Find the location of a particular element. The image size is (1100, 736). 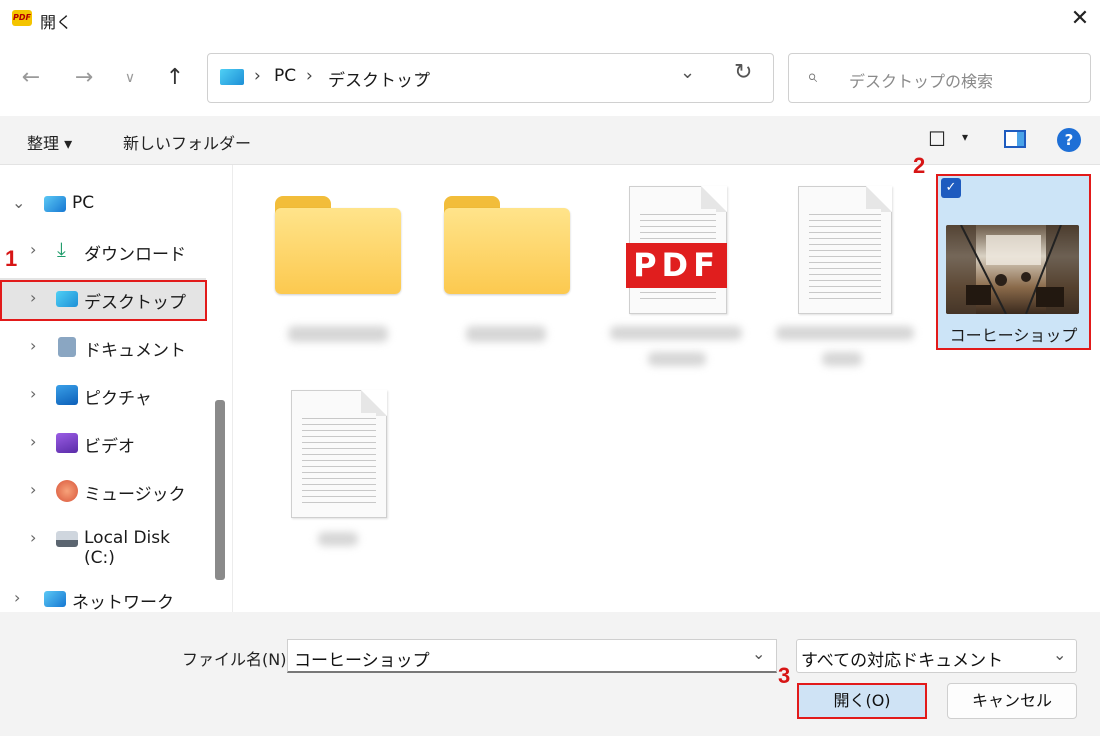

search-box: ⌕ デスクトップの検索 is located at coordinates (939, 78).